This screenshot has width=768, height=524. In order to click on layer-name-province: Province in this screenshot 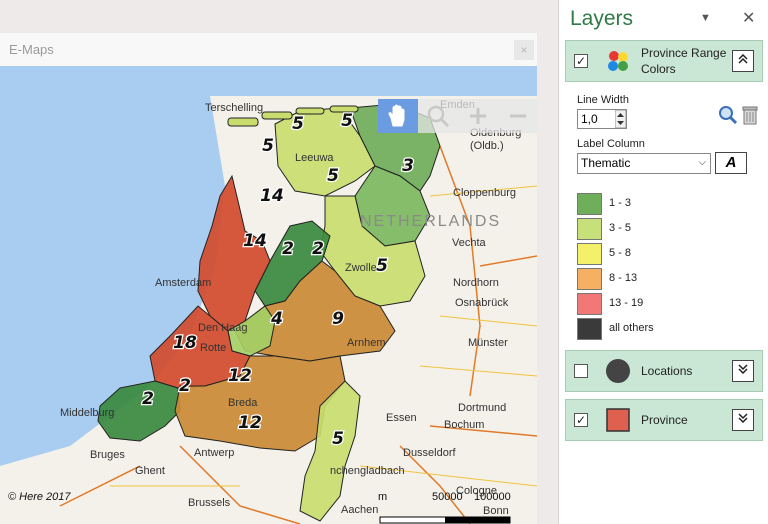, I will do `click(664, 420)`.